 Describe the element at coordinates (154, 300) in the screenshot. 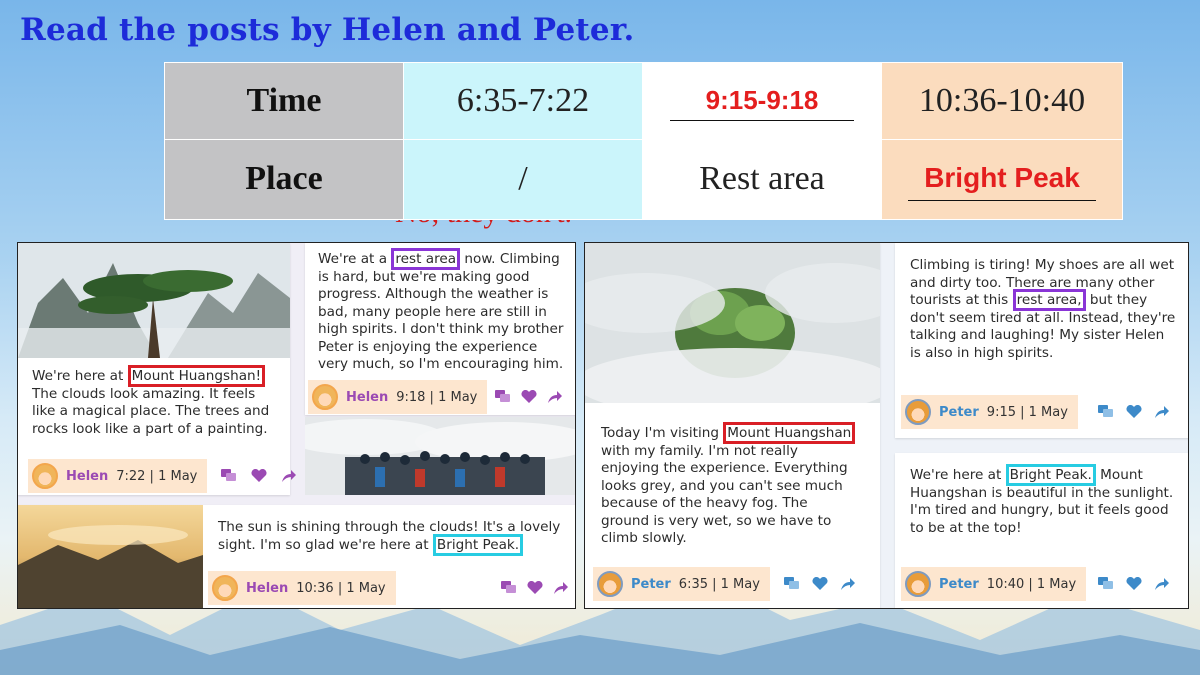

I see `mountain-photo` at that location.